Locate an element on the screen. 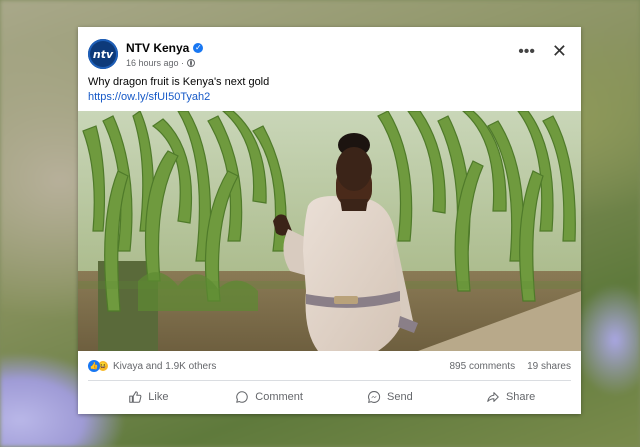  globe-icon is located at coordinates (191, 63).